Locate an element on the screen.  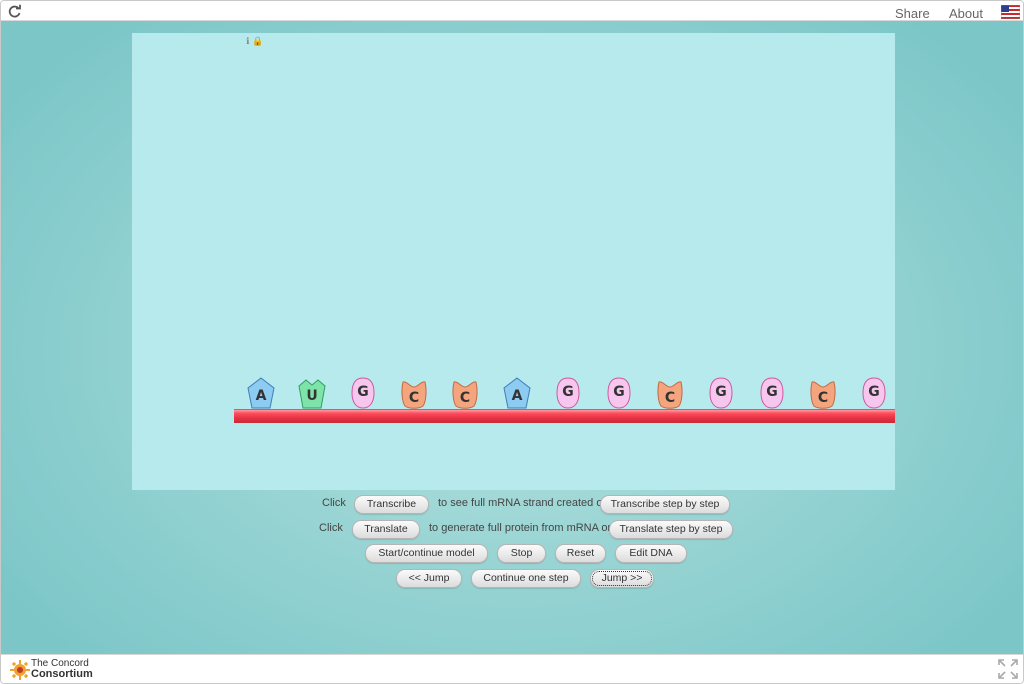
row2-click-text: Click is located at coordinates (331, 528).